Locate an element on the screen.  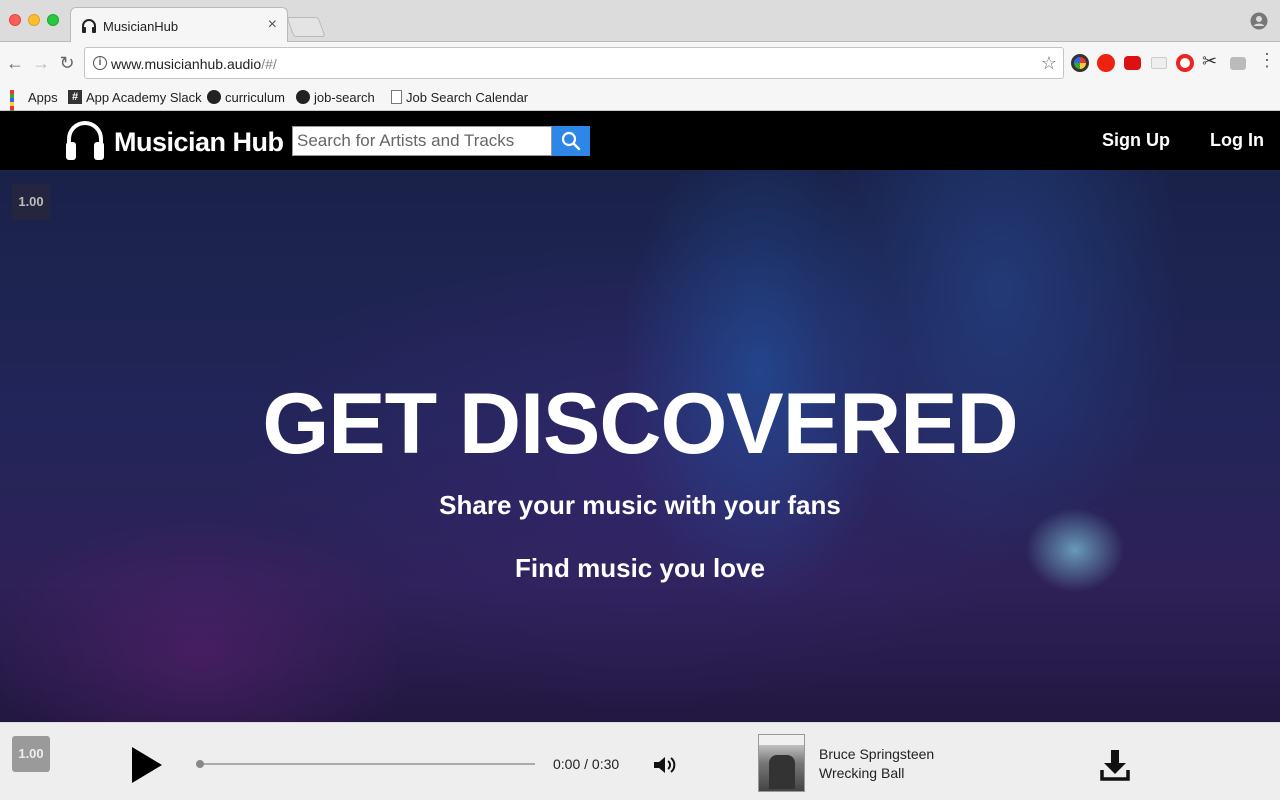
reload-icon: ↻ is located at coordinates (67, 63).